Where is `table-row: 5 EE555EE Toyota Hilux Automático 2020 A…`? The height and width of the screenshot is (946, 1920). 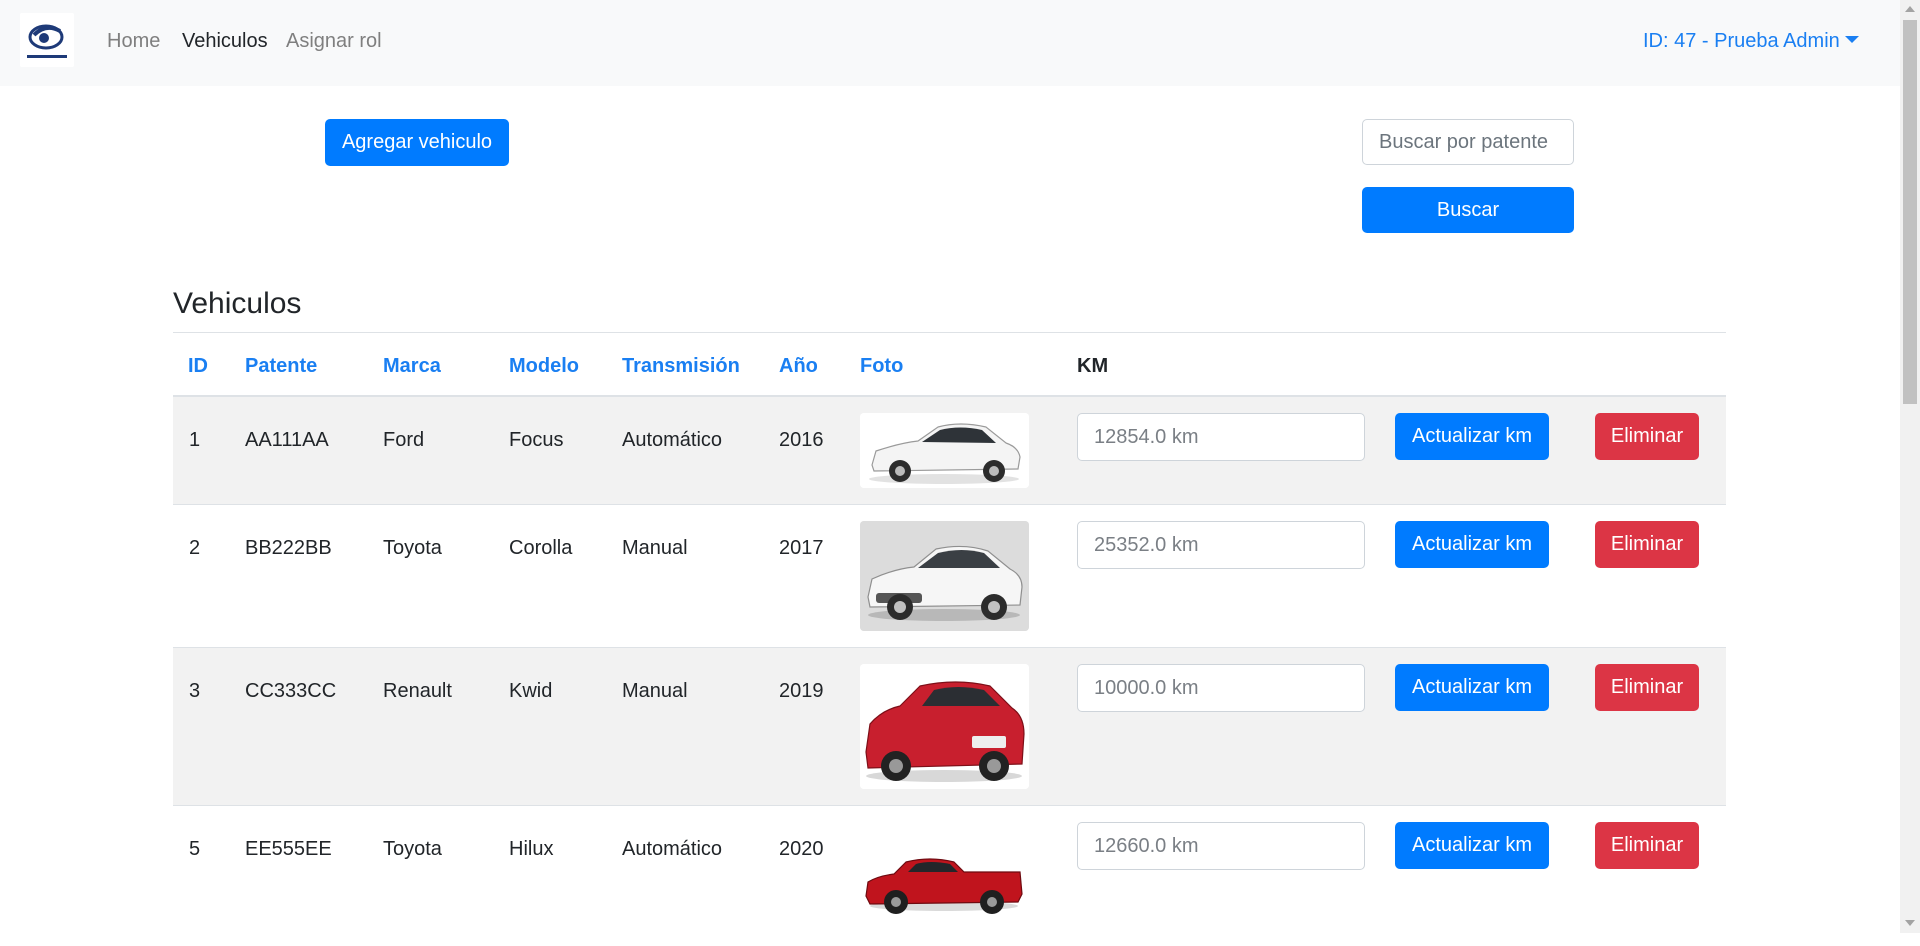 table-row: 5 EE555EE Toyota Hilux Automático 2020 A… is located at coordinates (949, 876).